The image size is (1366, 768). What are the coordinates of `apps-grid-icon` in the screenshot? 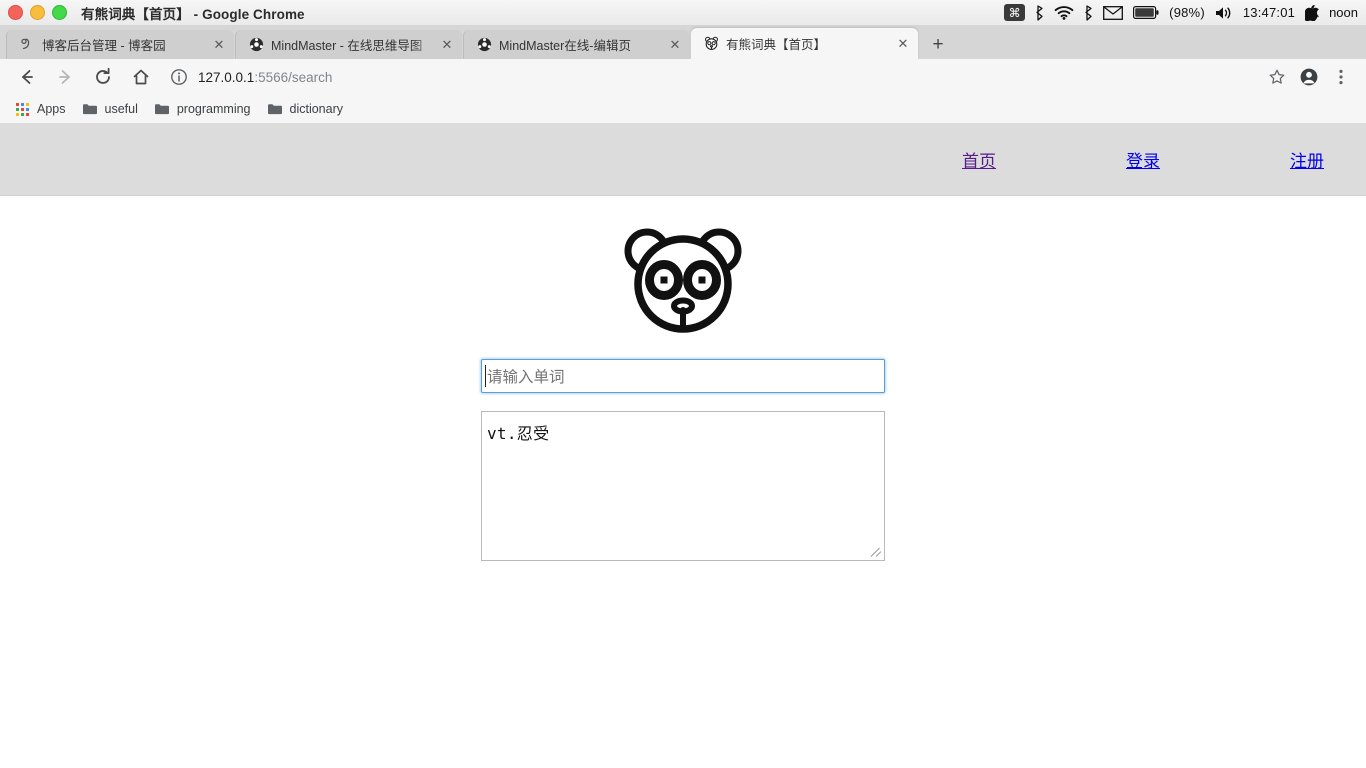 It's located at (22, 109).